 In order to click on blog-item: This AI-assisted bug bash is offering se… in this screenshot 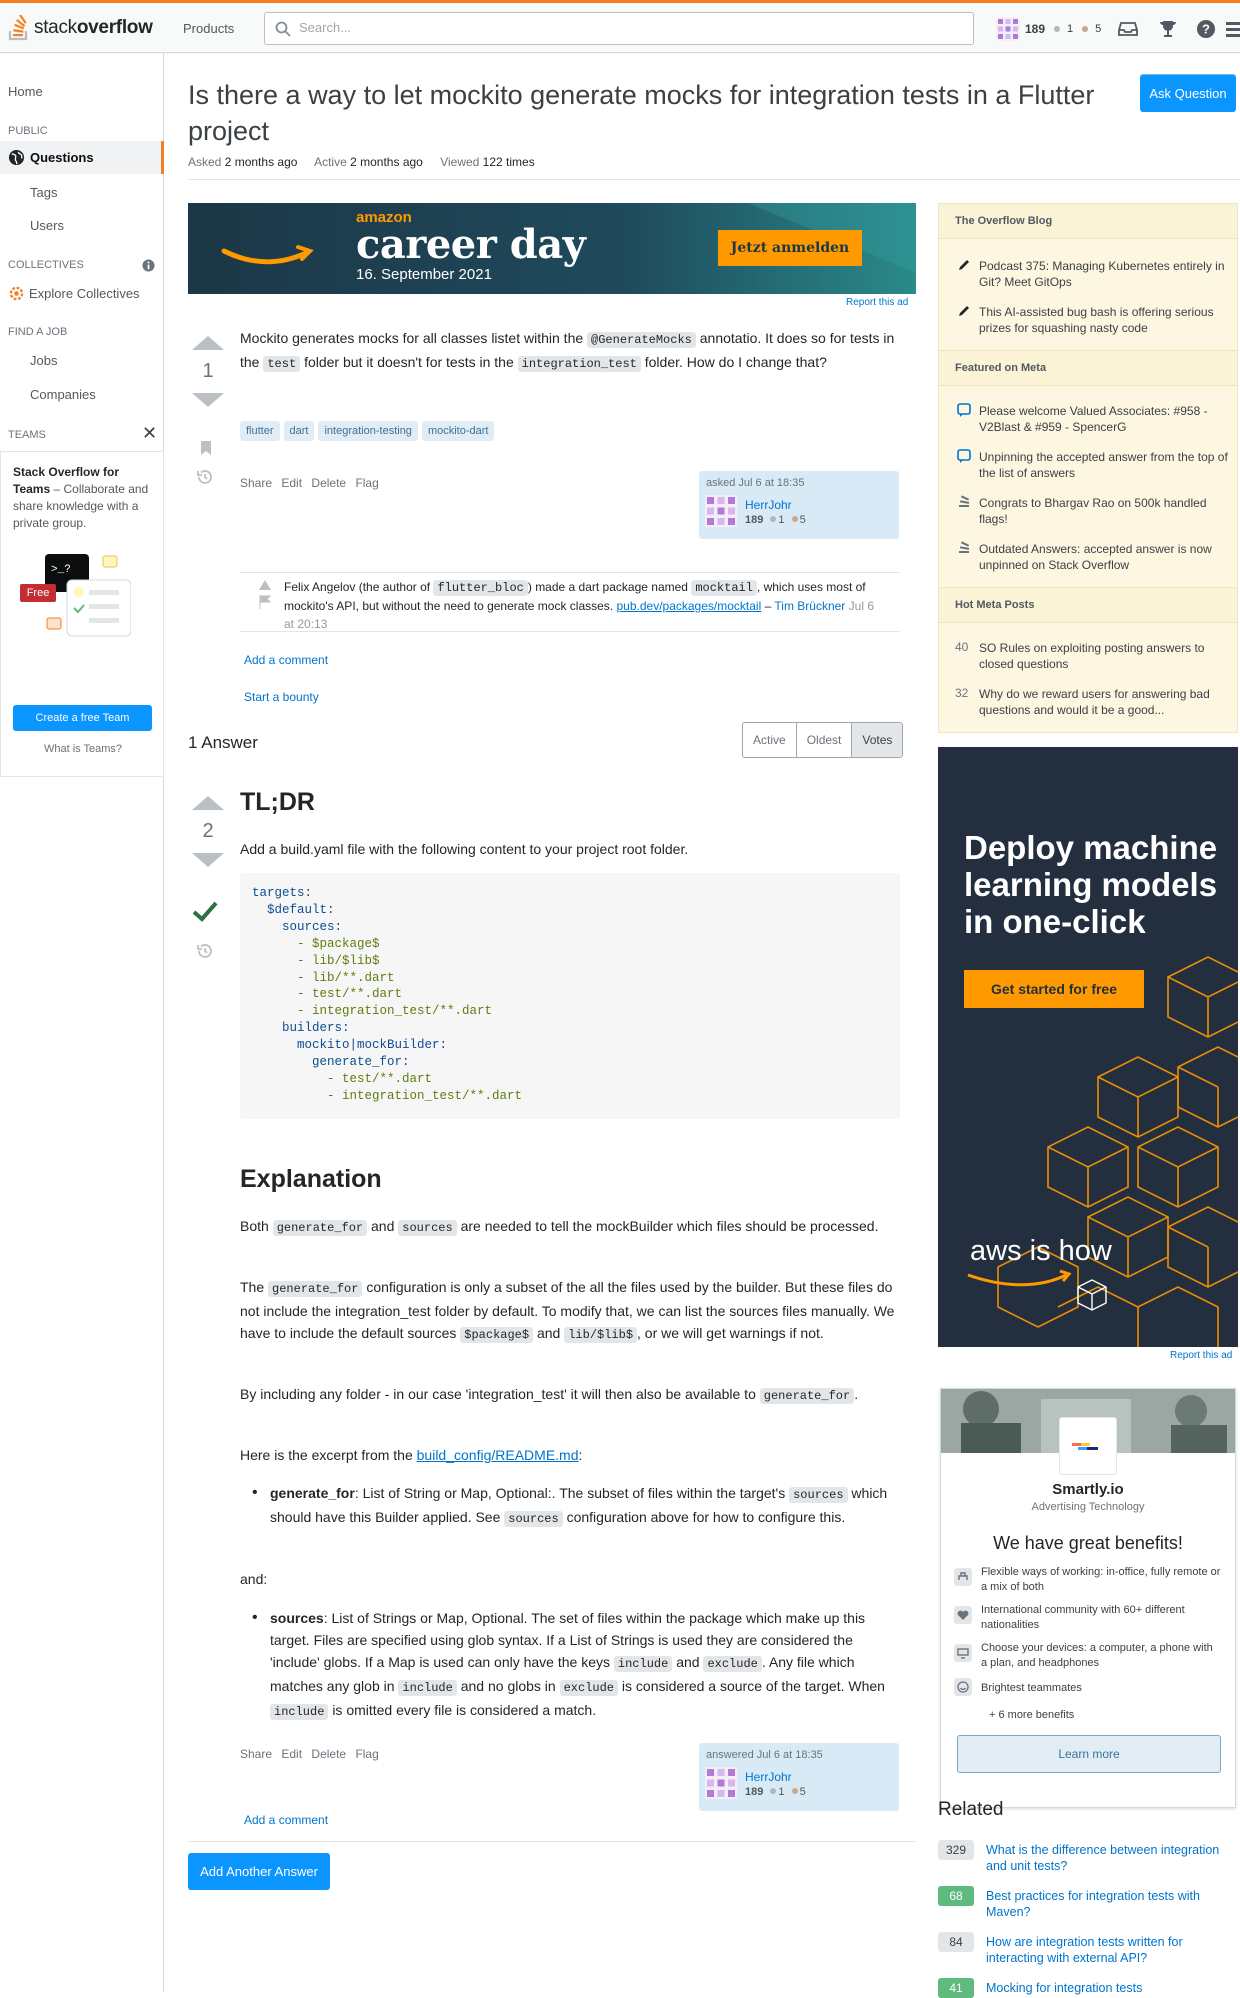, I will do `click(1104, 320)`.